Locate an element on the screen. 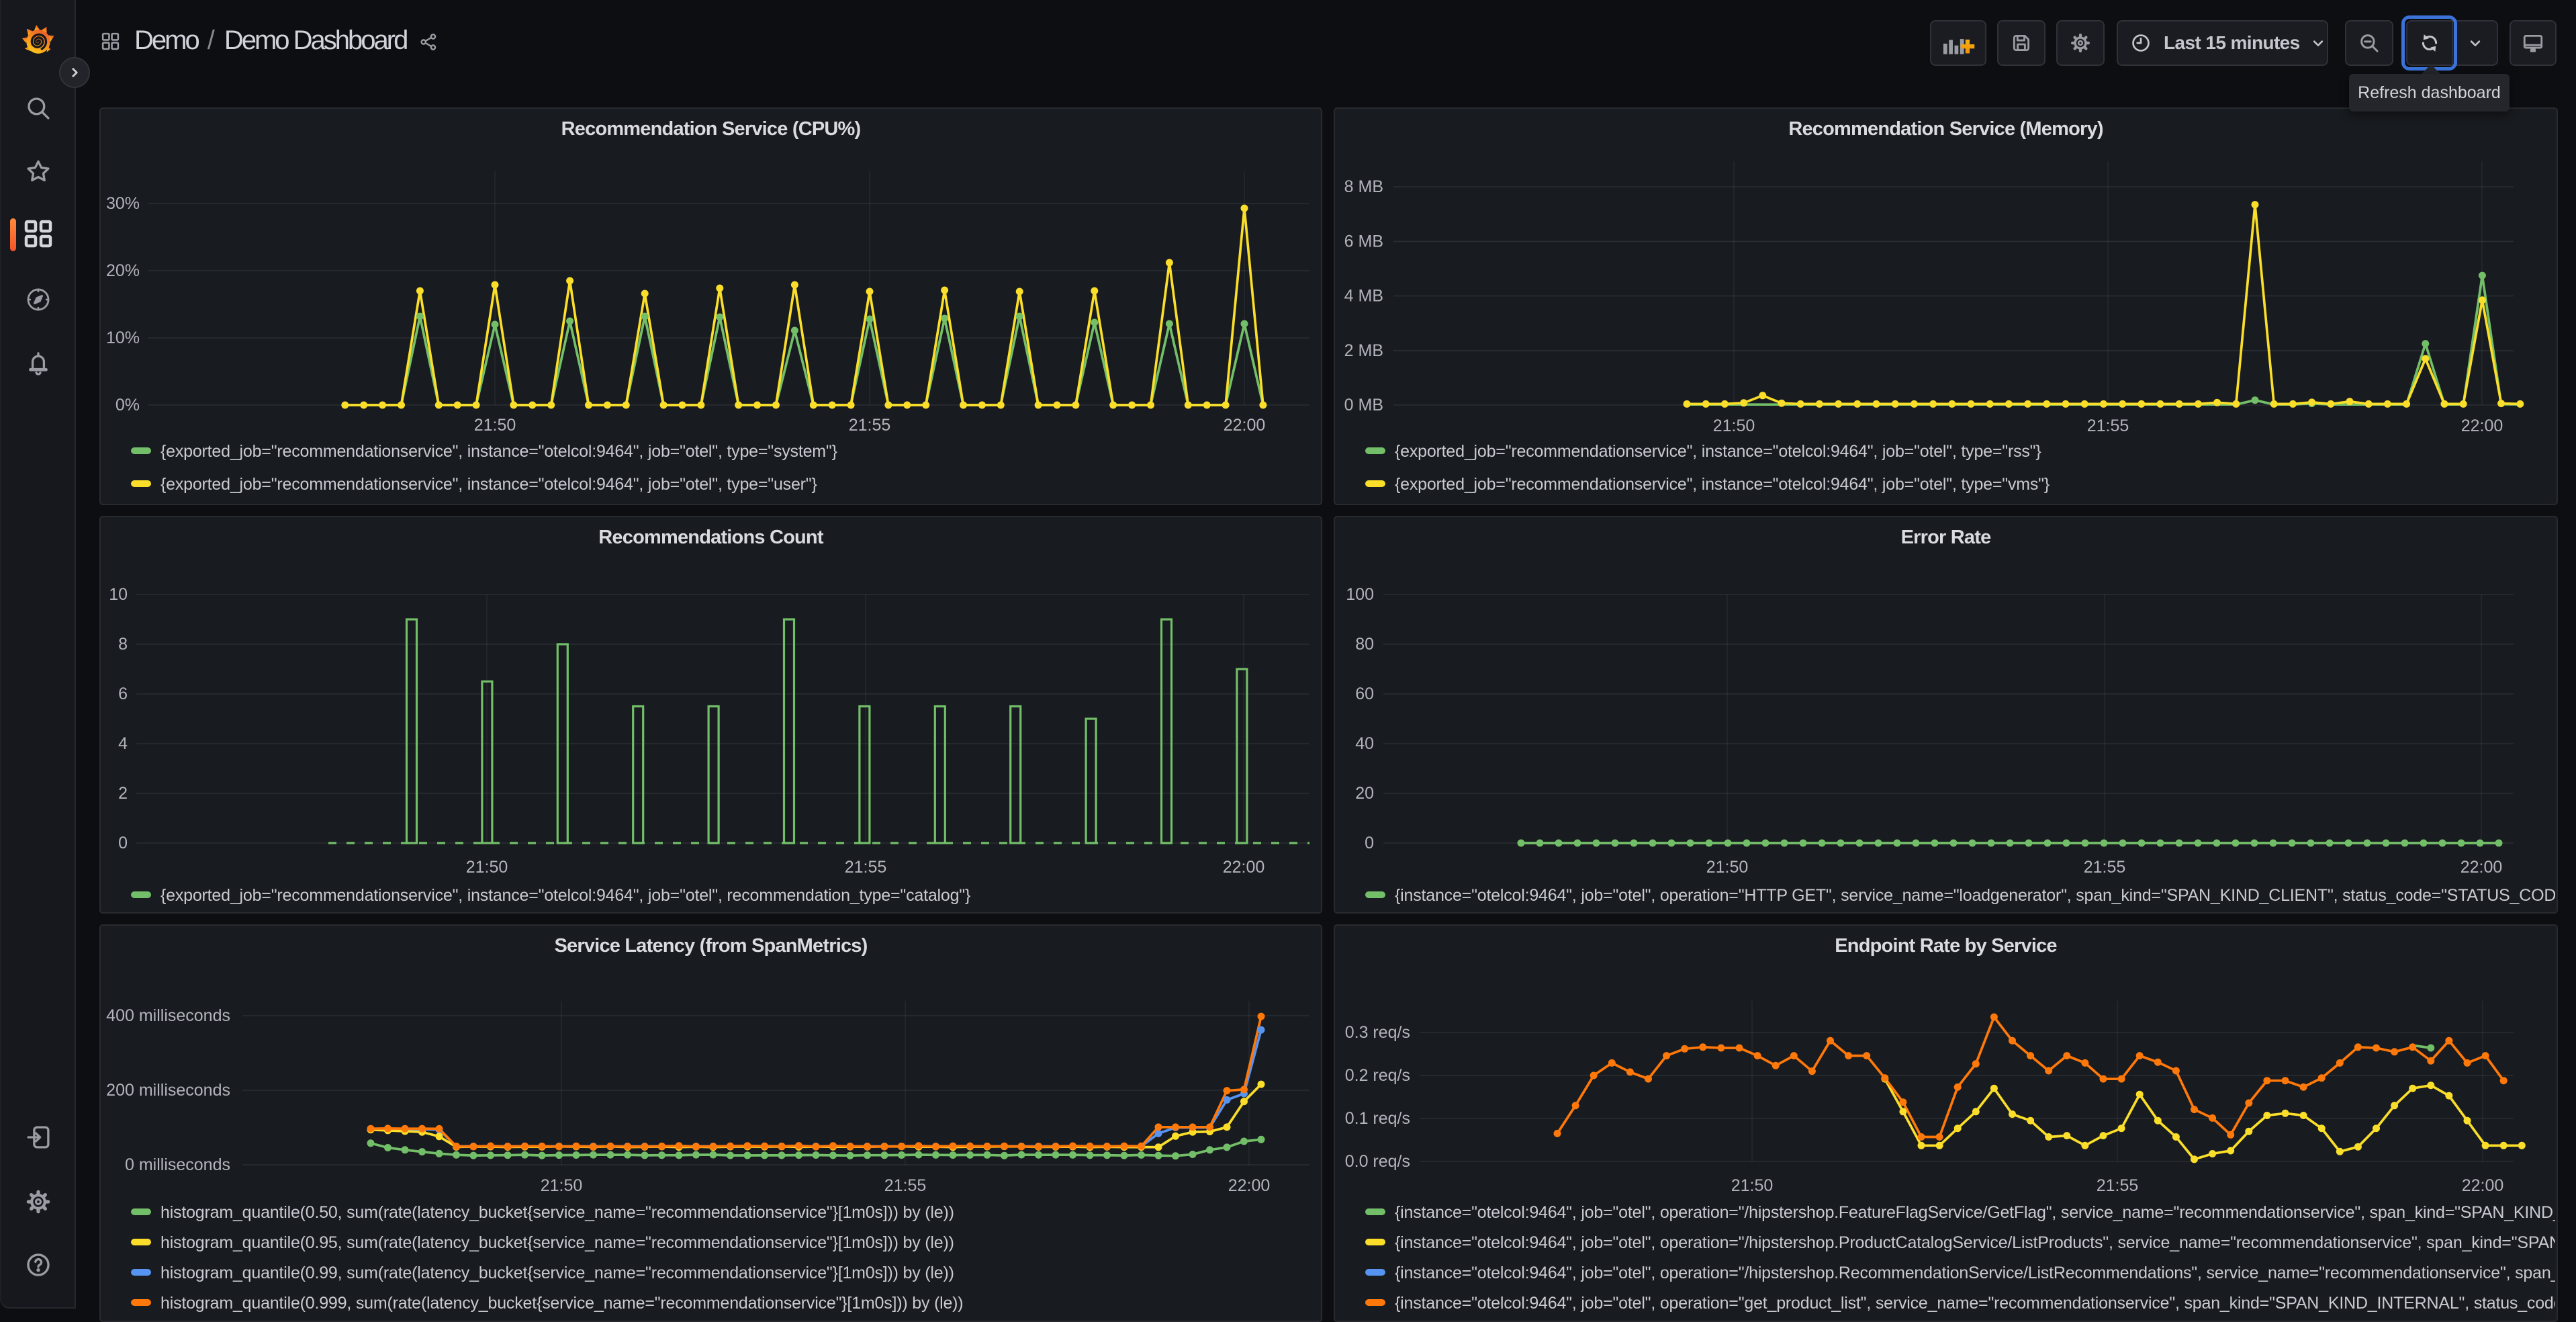 This screenshot has height=1322, width=2576. svg-text: 21:50 is located at coordinates (1752, 1185).